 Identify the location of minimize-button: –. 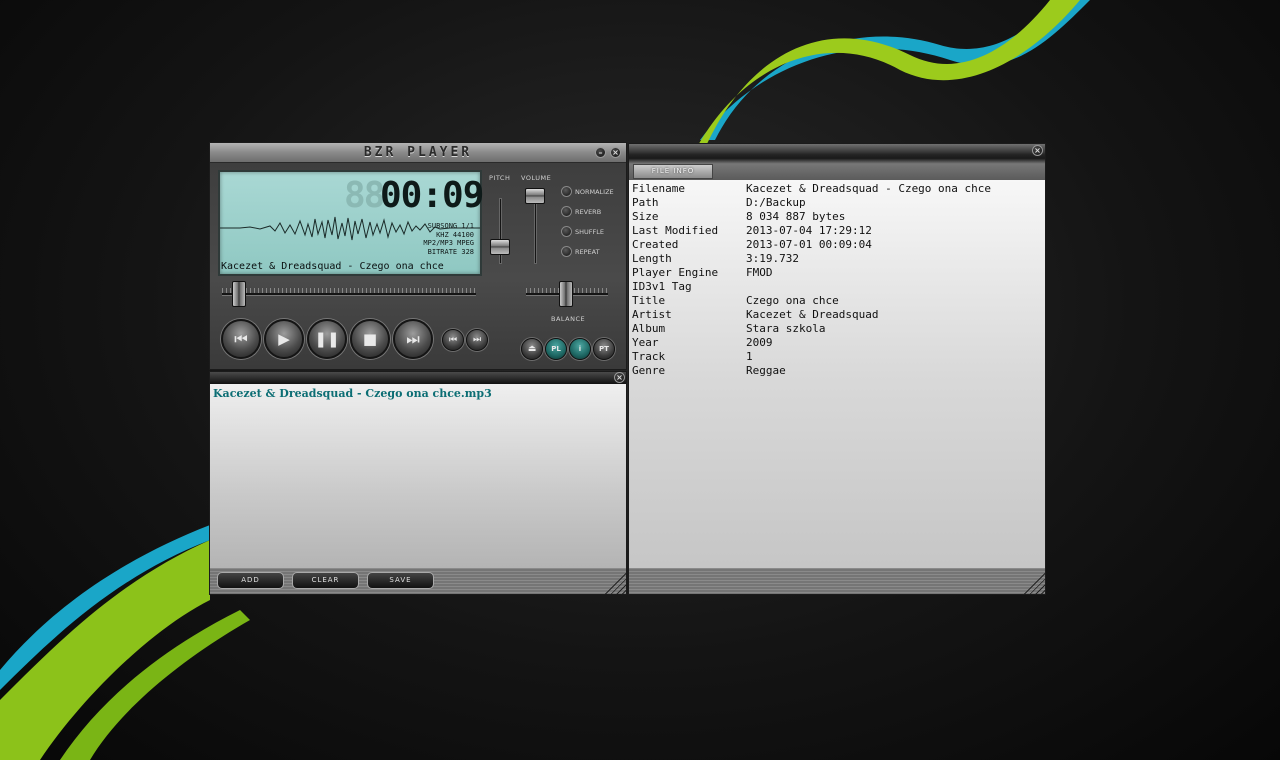
(600, 152).